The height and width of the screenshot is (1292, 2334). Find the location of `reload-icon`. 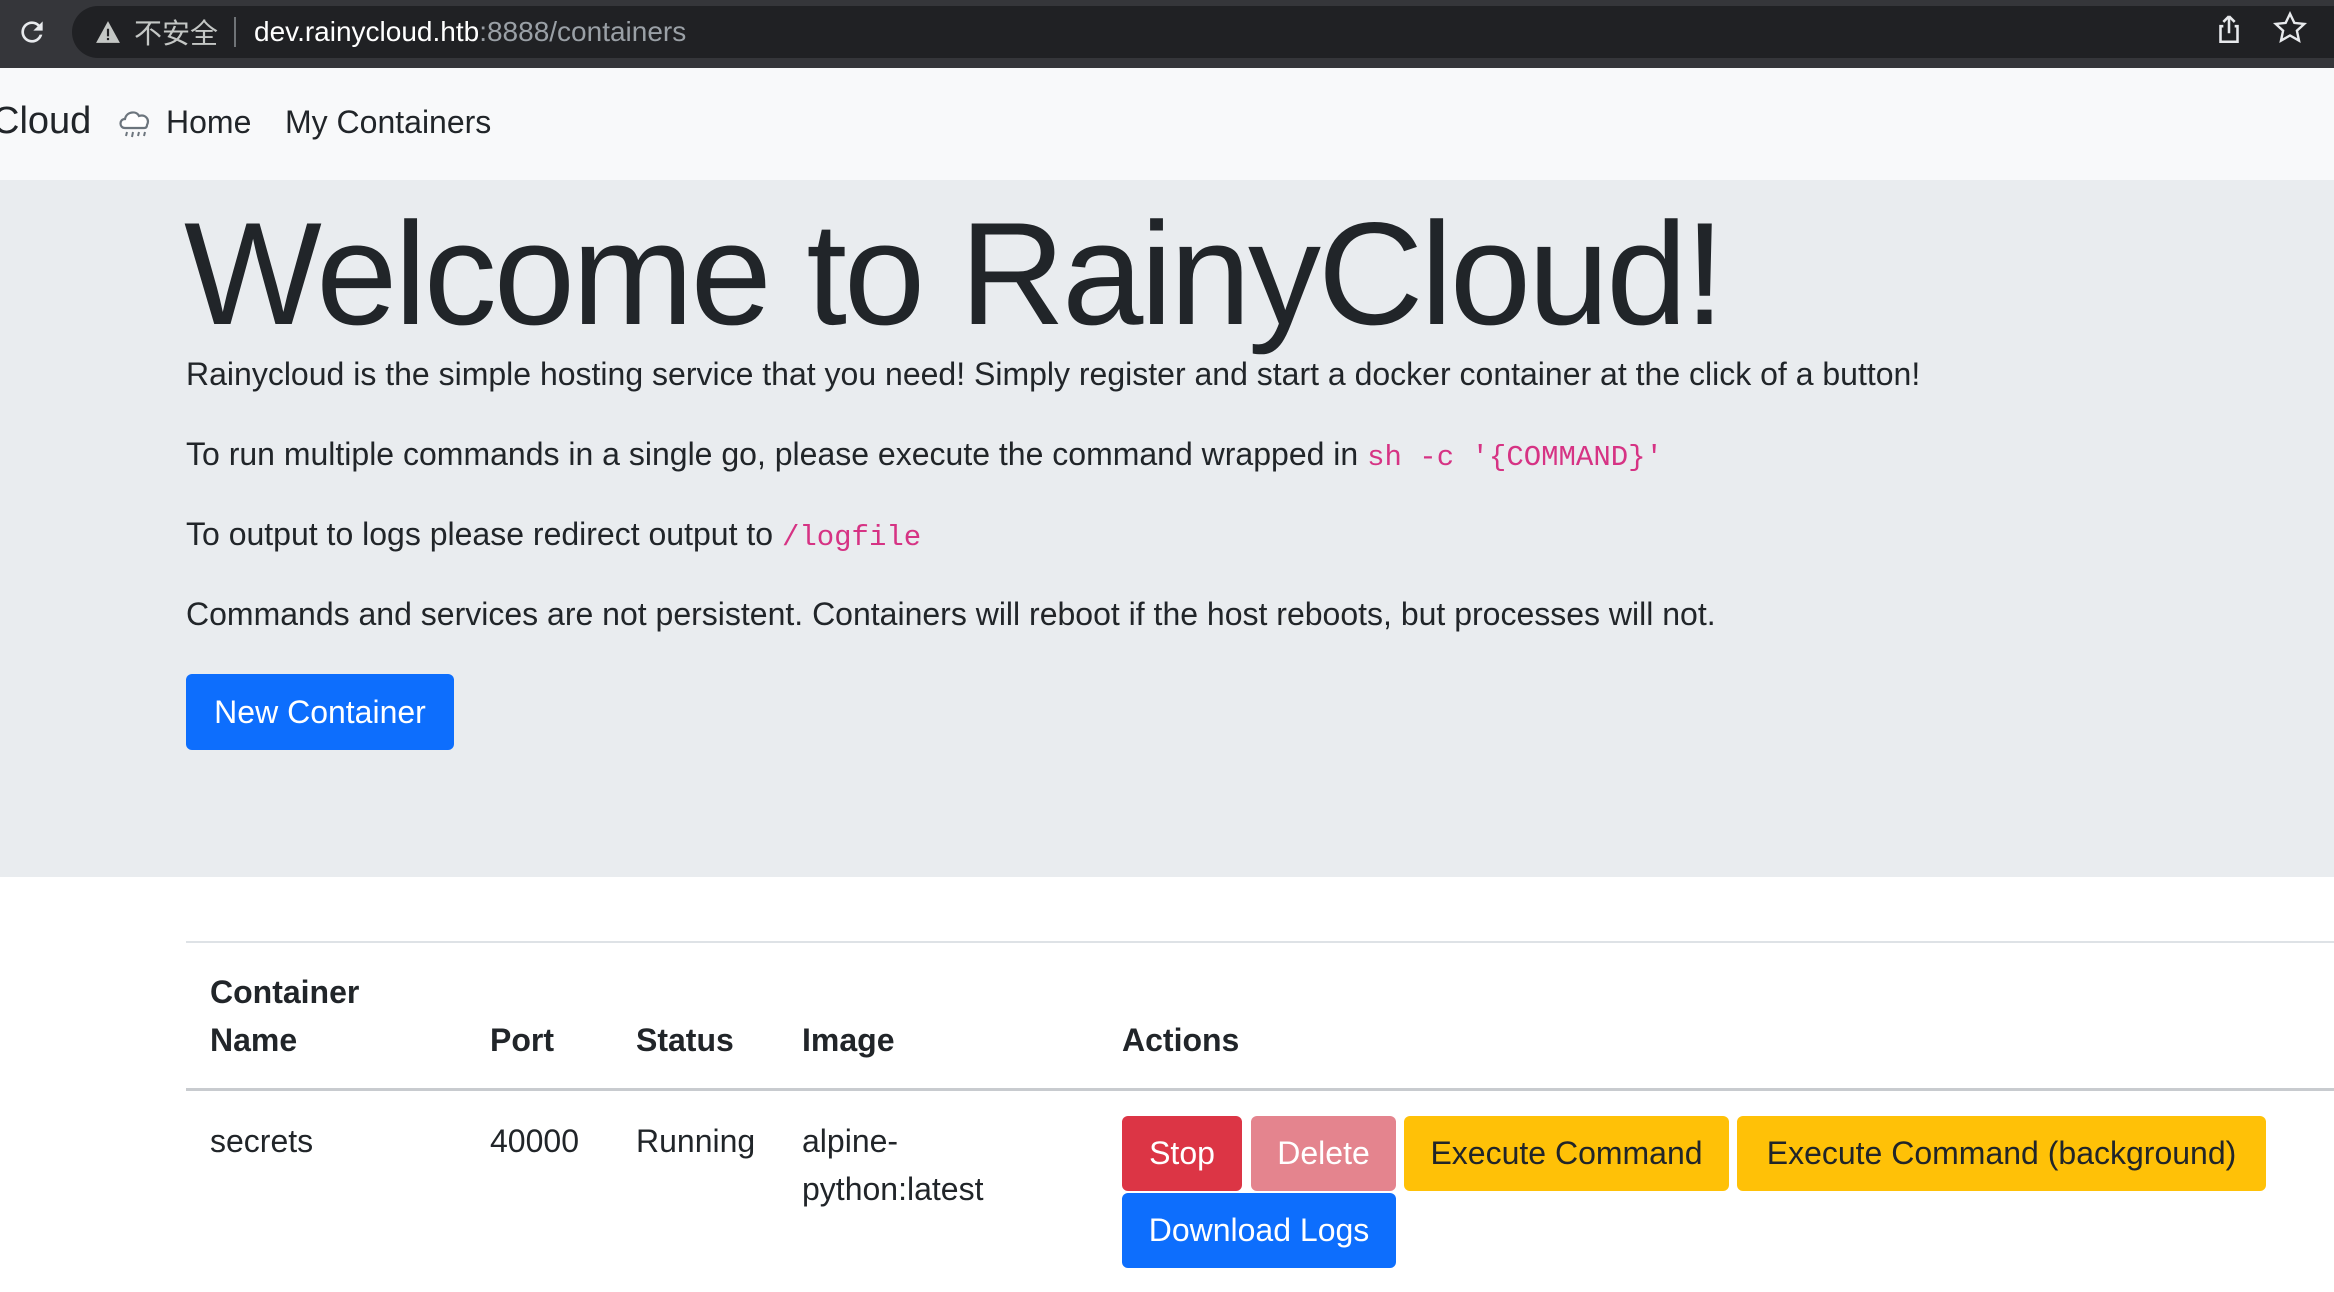

reload-icon is located at coordinates (32, 32).